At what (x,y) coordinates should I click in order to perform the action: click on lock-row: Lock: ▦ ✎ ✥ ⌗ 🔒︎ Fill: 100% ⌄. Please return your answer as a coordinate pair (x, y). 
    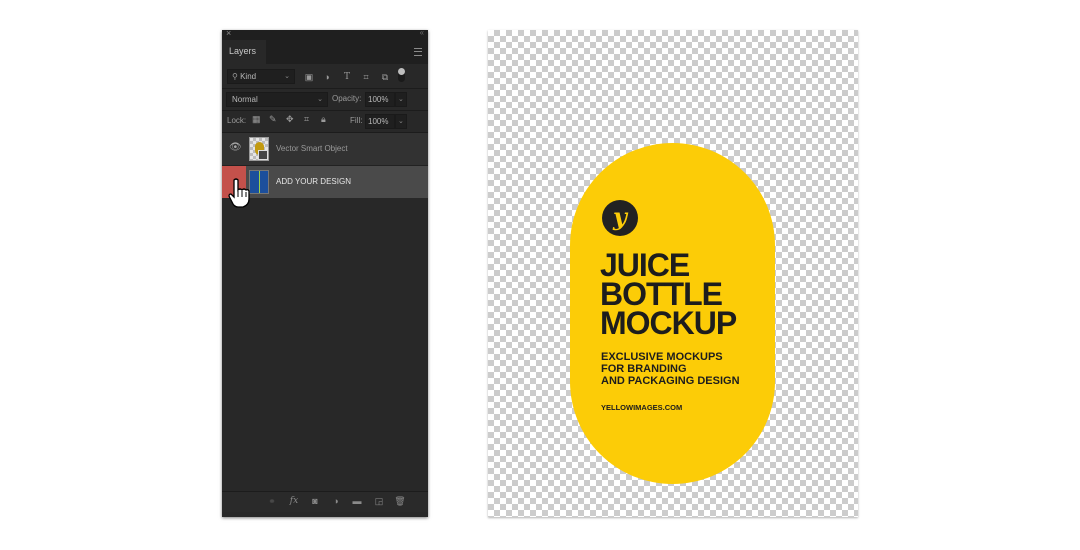
    Looking at the image, I should click on (325, 121).